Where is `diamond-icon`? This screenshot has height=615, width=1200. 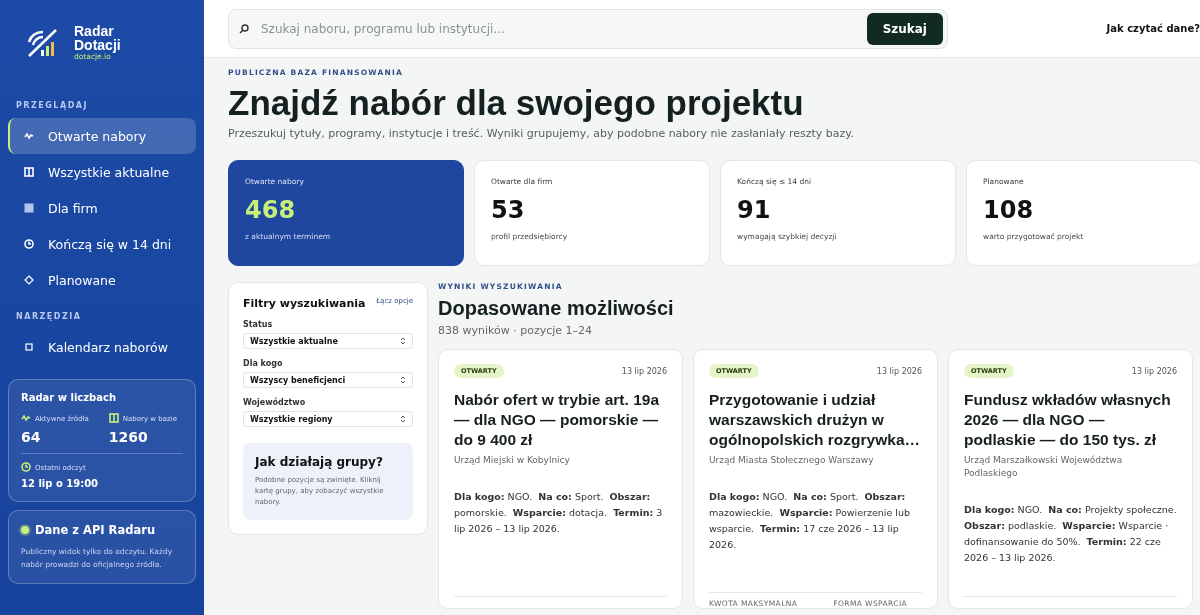
diamond-icon is located at coordinates (29, 280).